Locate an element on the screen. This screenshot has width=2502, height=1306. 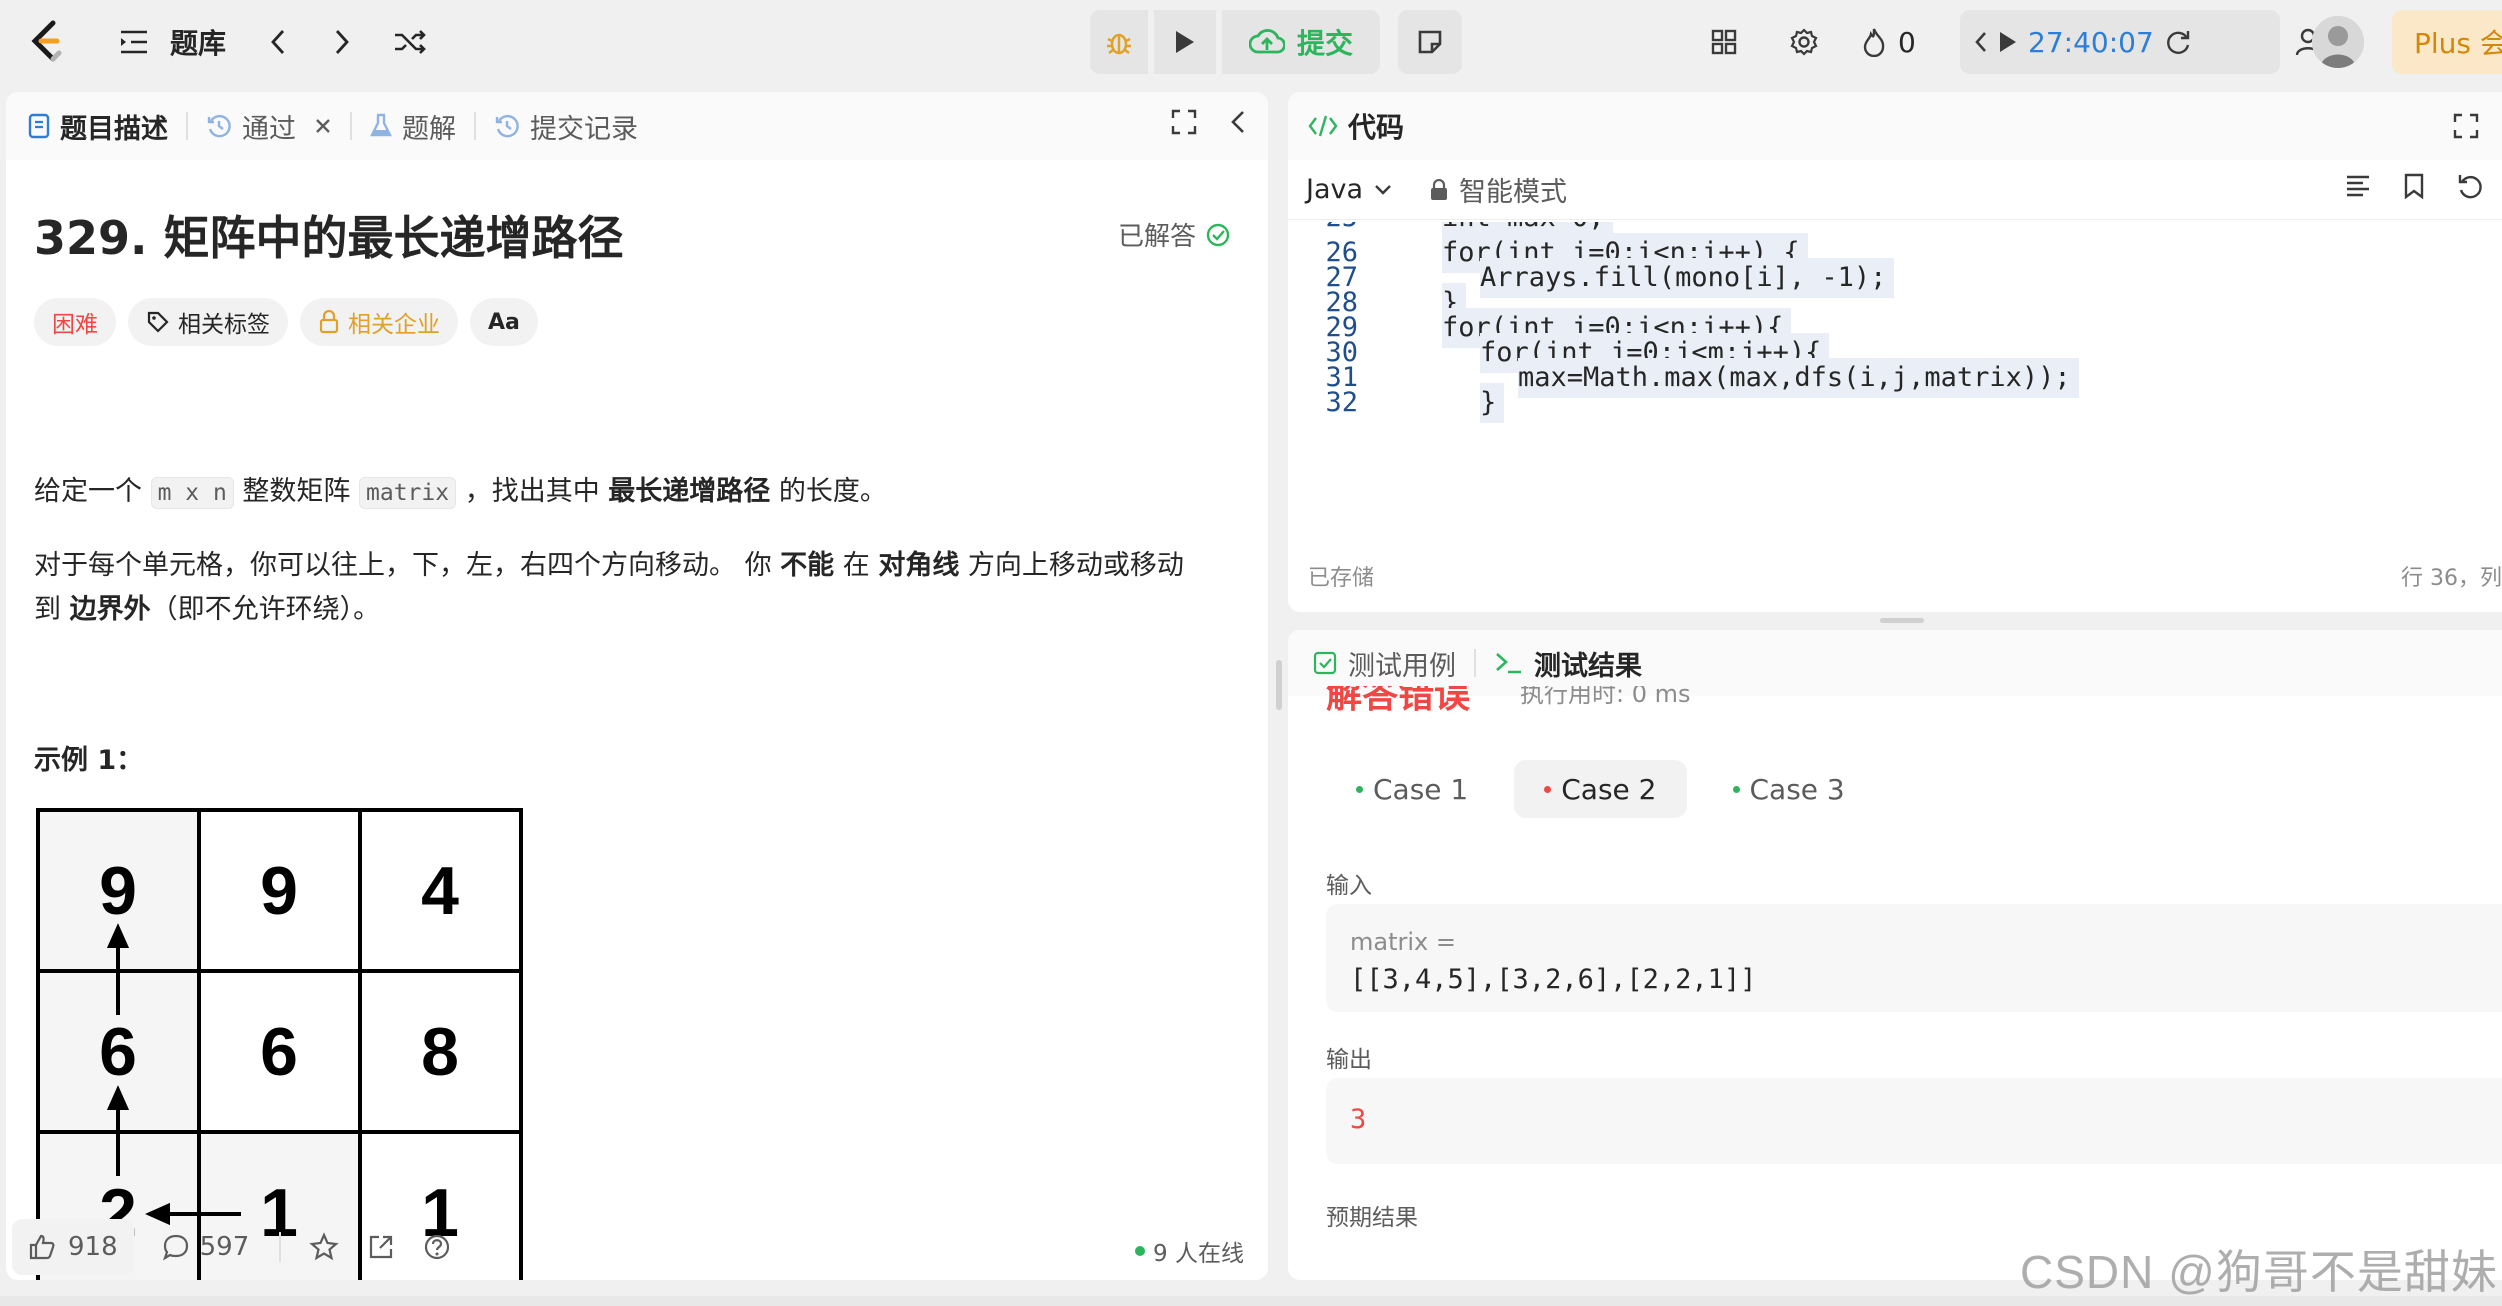
translate-icon: Aa is located at coordinates (504, 322).